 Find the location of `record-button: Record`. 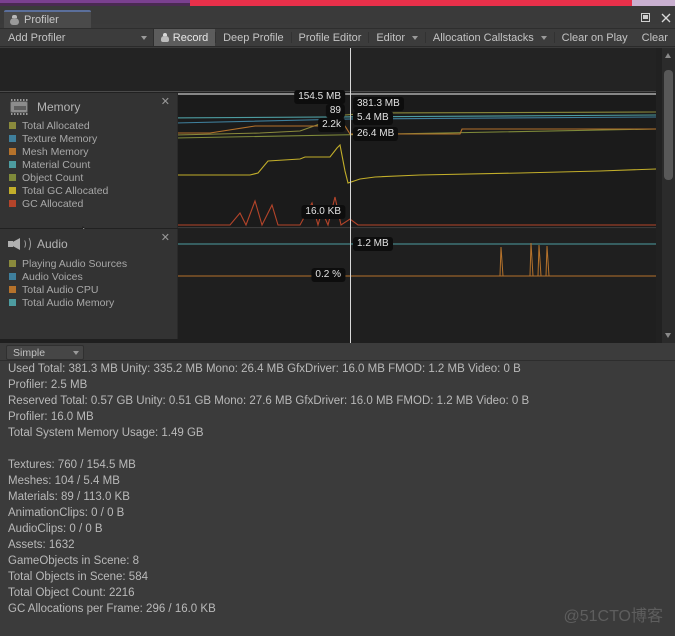

record-button: Record is located at coordinates (184, 37).